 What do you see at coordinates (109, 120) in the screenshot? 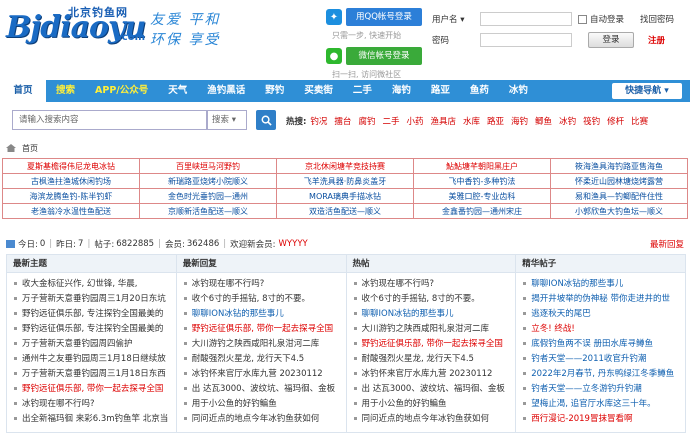
I see `search-input: 请输入搜索内容` at bounding box center [109, 120].